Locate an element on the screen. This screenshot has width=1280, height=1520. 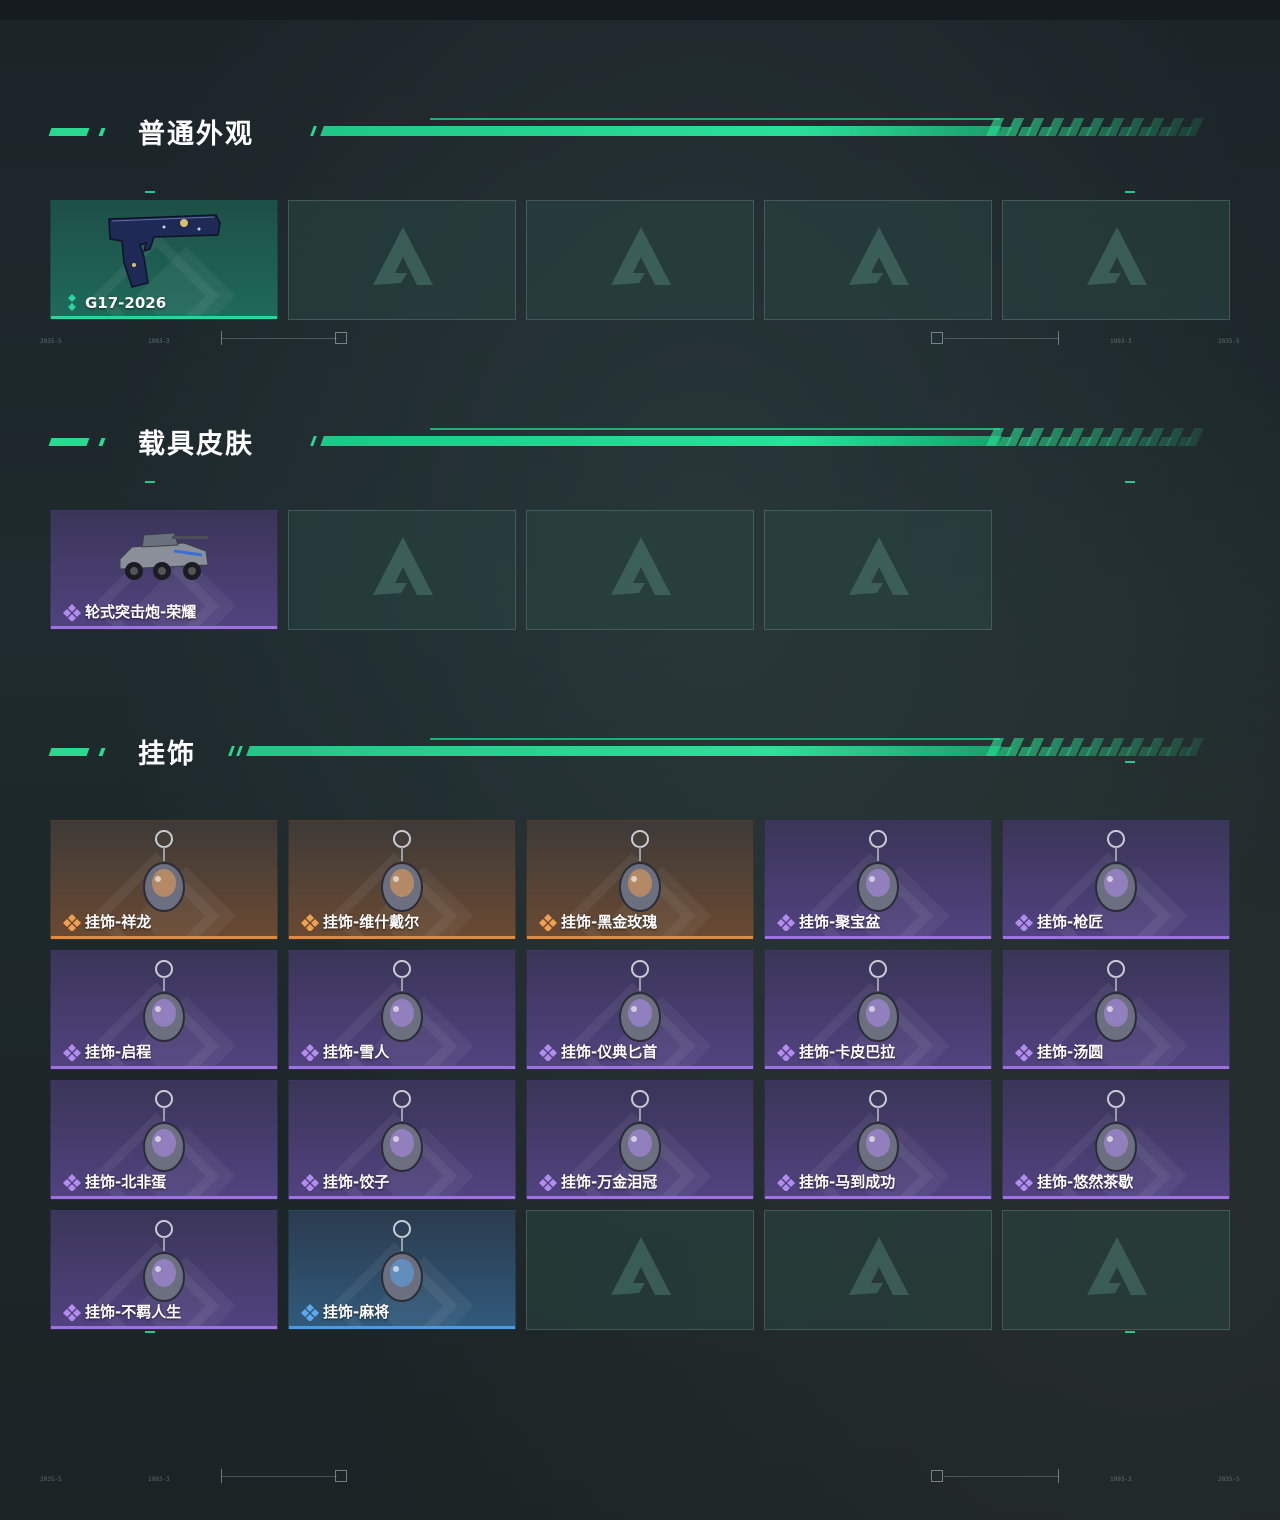
item-slot: 挂饰-维什戴尔 is located at coordinates (402, 880).